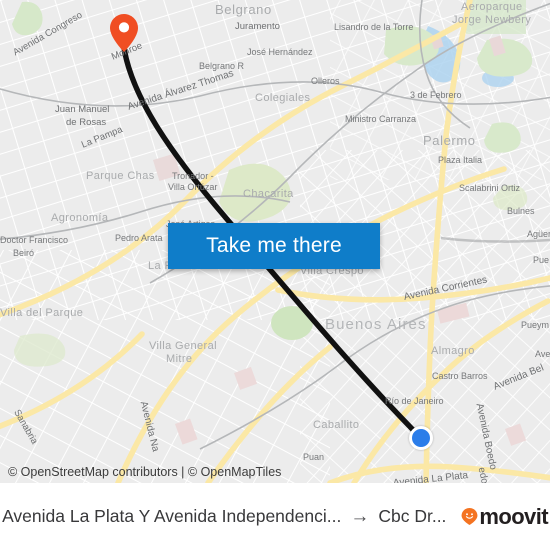 This screenshot has height=550, width=550. I want to click on origin-map-pin-icon, so click(124, 33).